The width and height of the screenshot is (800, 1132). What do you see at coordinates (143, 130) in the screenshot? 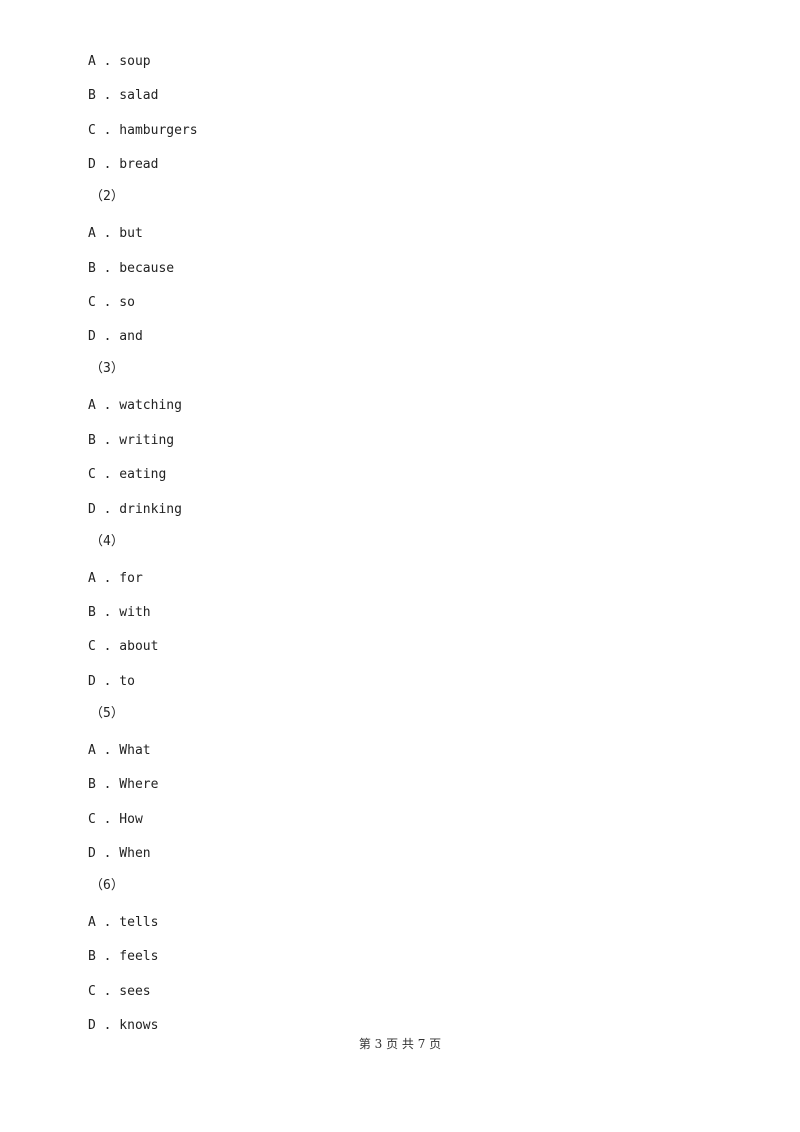
I see `answer-option: C . hamburgers` at bounding box center [143, 130].